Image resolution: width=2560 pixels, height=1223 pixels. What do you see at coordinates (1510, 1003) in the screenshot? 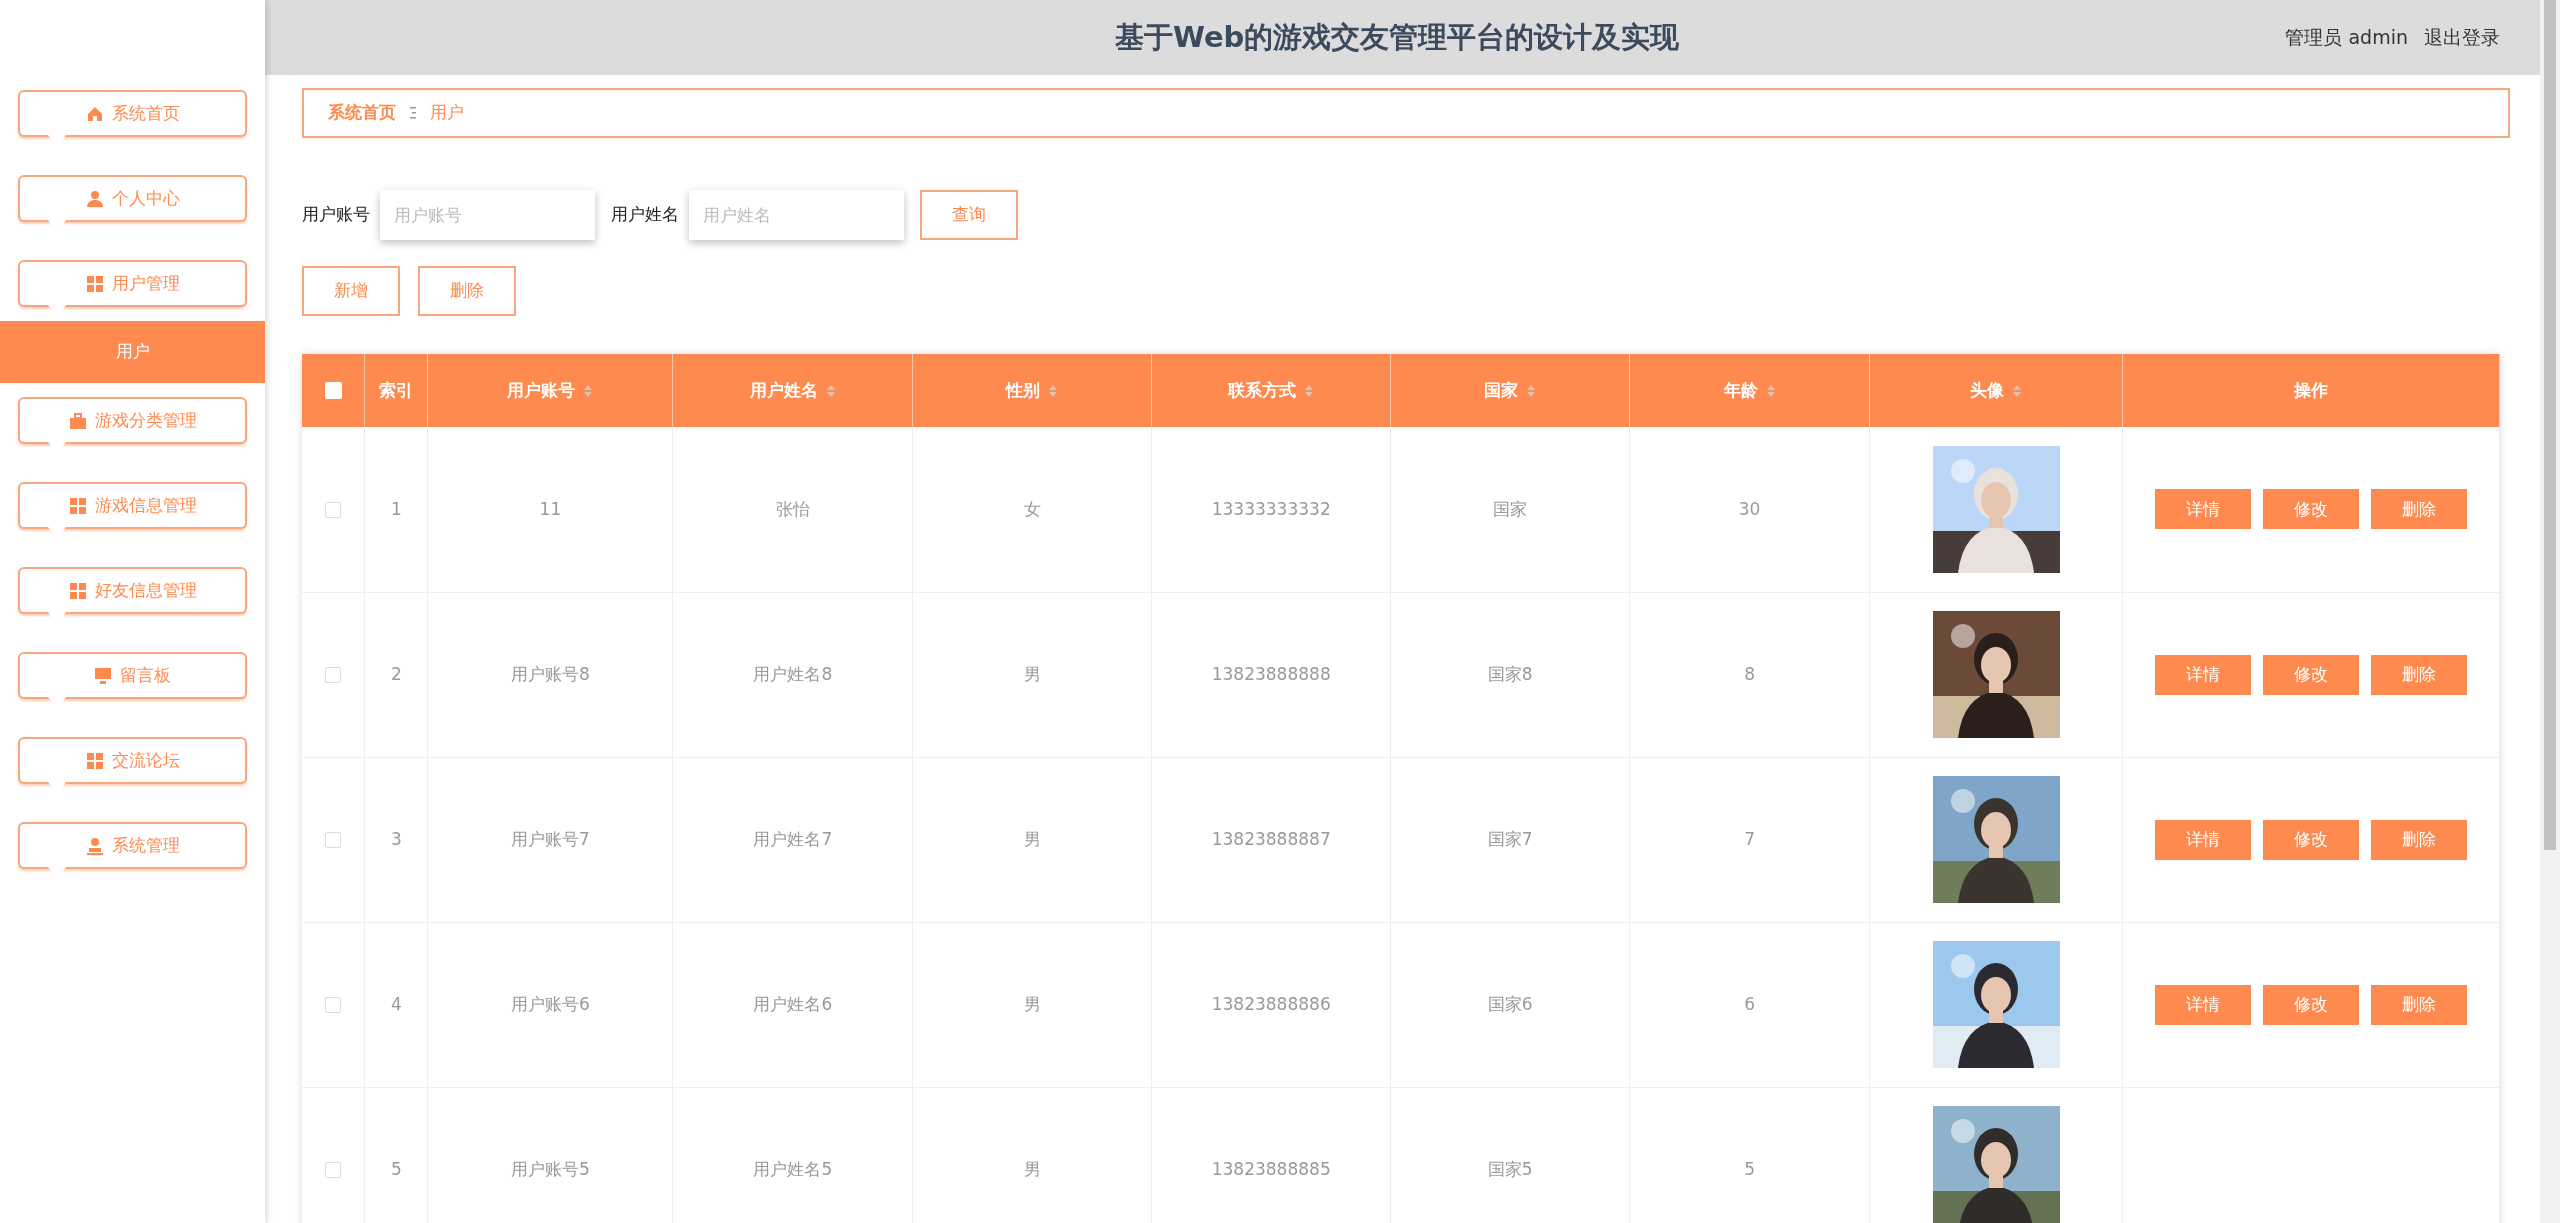
I see `table-cell: 国家6` at bounding box center [1510, 1003].